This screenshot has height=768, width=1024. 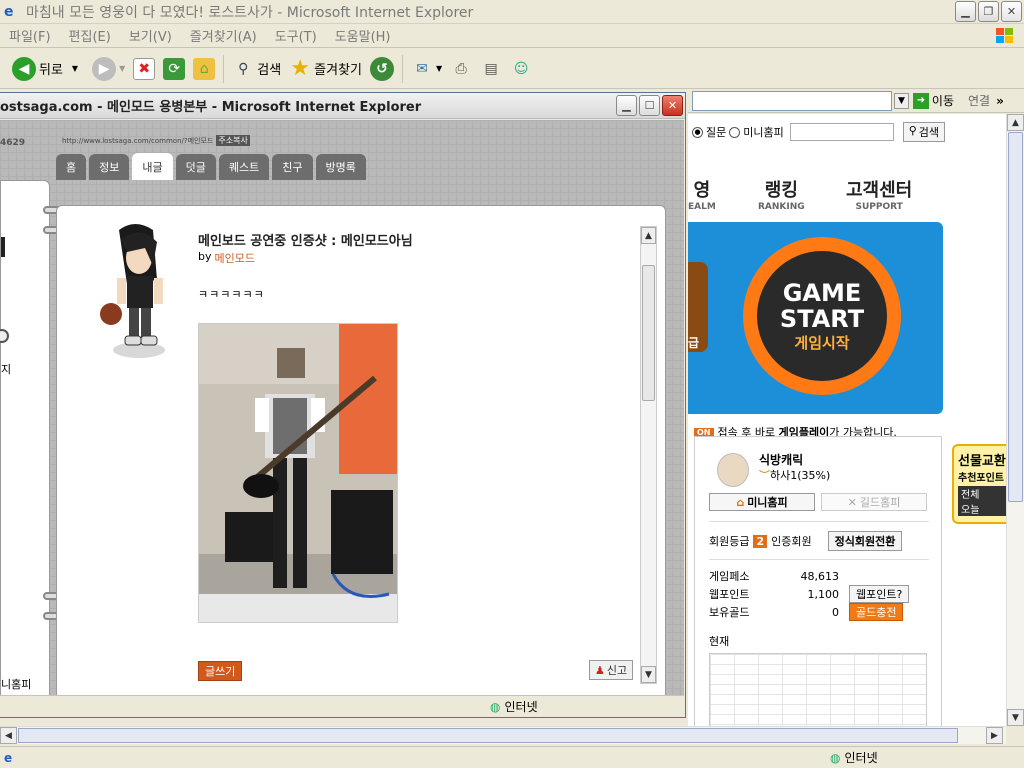 I want to click on go-button: ➜ 이동, so click(x=933, y=100).